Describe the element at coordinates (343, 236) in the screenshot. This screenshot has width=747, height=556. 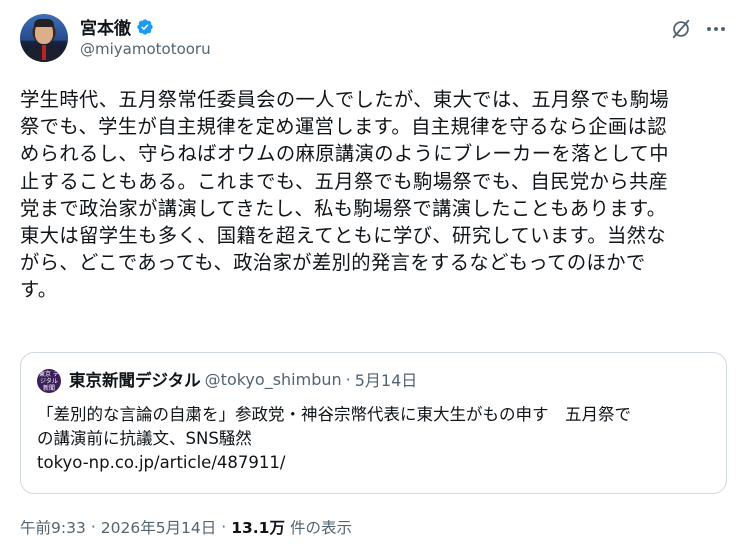
I see `tweet-line: 東大は留学生も多く、国籍を超えてともに学び、研究しています。当然な` at that location.